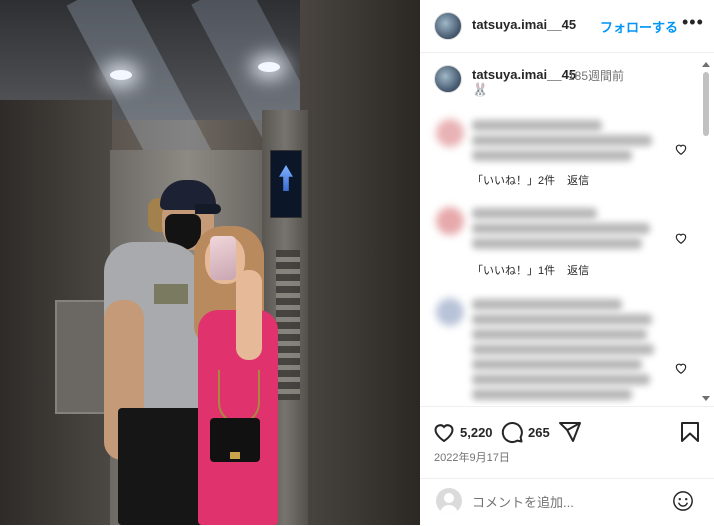 Image resolution: width=714 pixels, height=526 pixels. I want to click on comment-likes: 「いいね！」2件, so click(513, 181).